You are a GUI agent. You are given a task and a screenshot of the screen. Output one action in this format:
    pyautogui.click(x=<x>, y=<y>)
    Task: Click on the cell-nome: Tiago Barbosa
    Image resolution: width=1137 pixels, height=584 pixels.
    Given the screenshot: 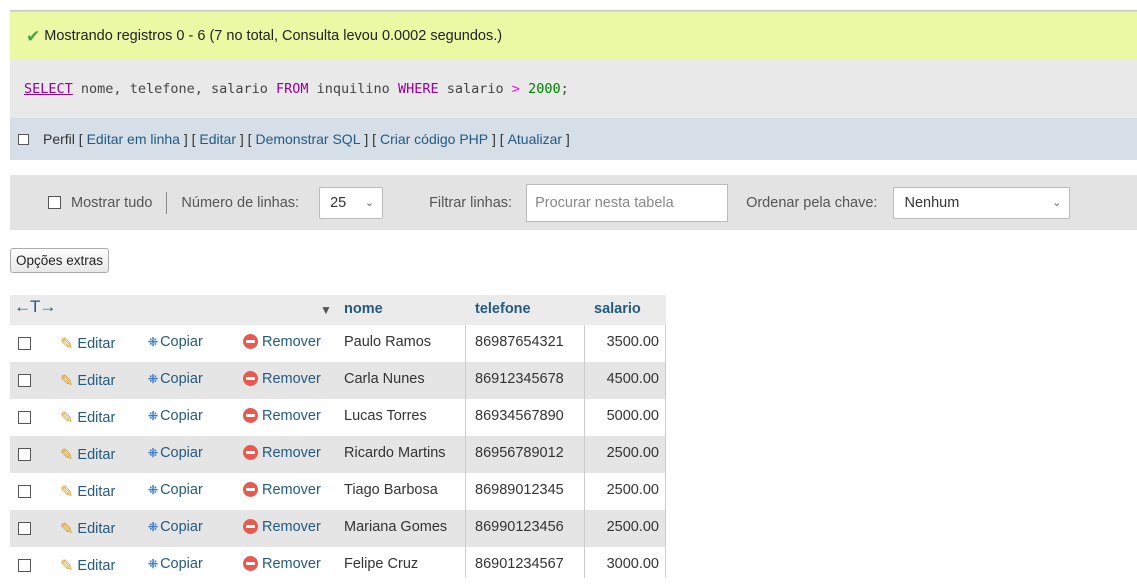 What is the action you would take?
    pyautogui.click(x=391, y=490)
    